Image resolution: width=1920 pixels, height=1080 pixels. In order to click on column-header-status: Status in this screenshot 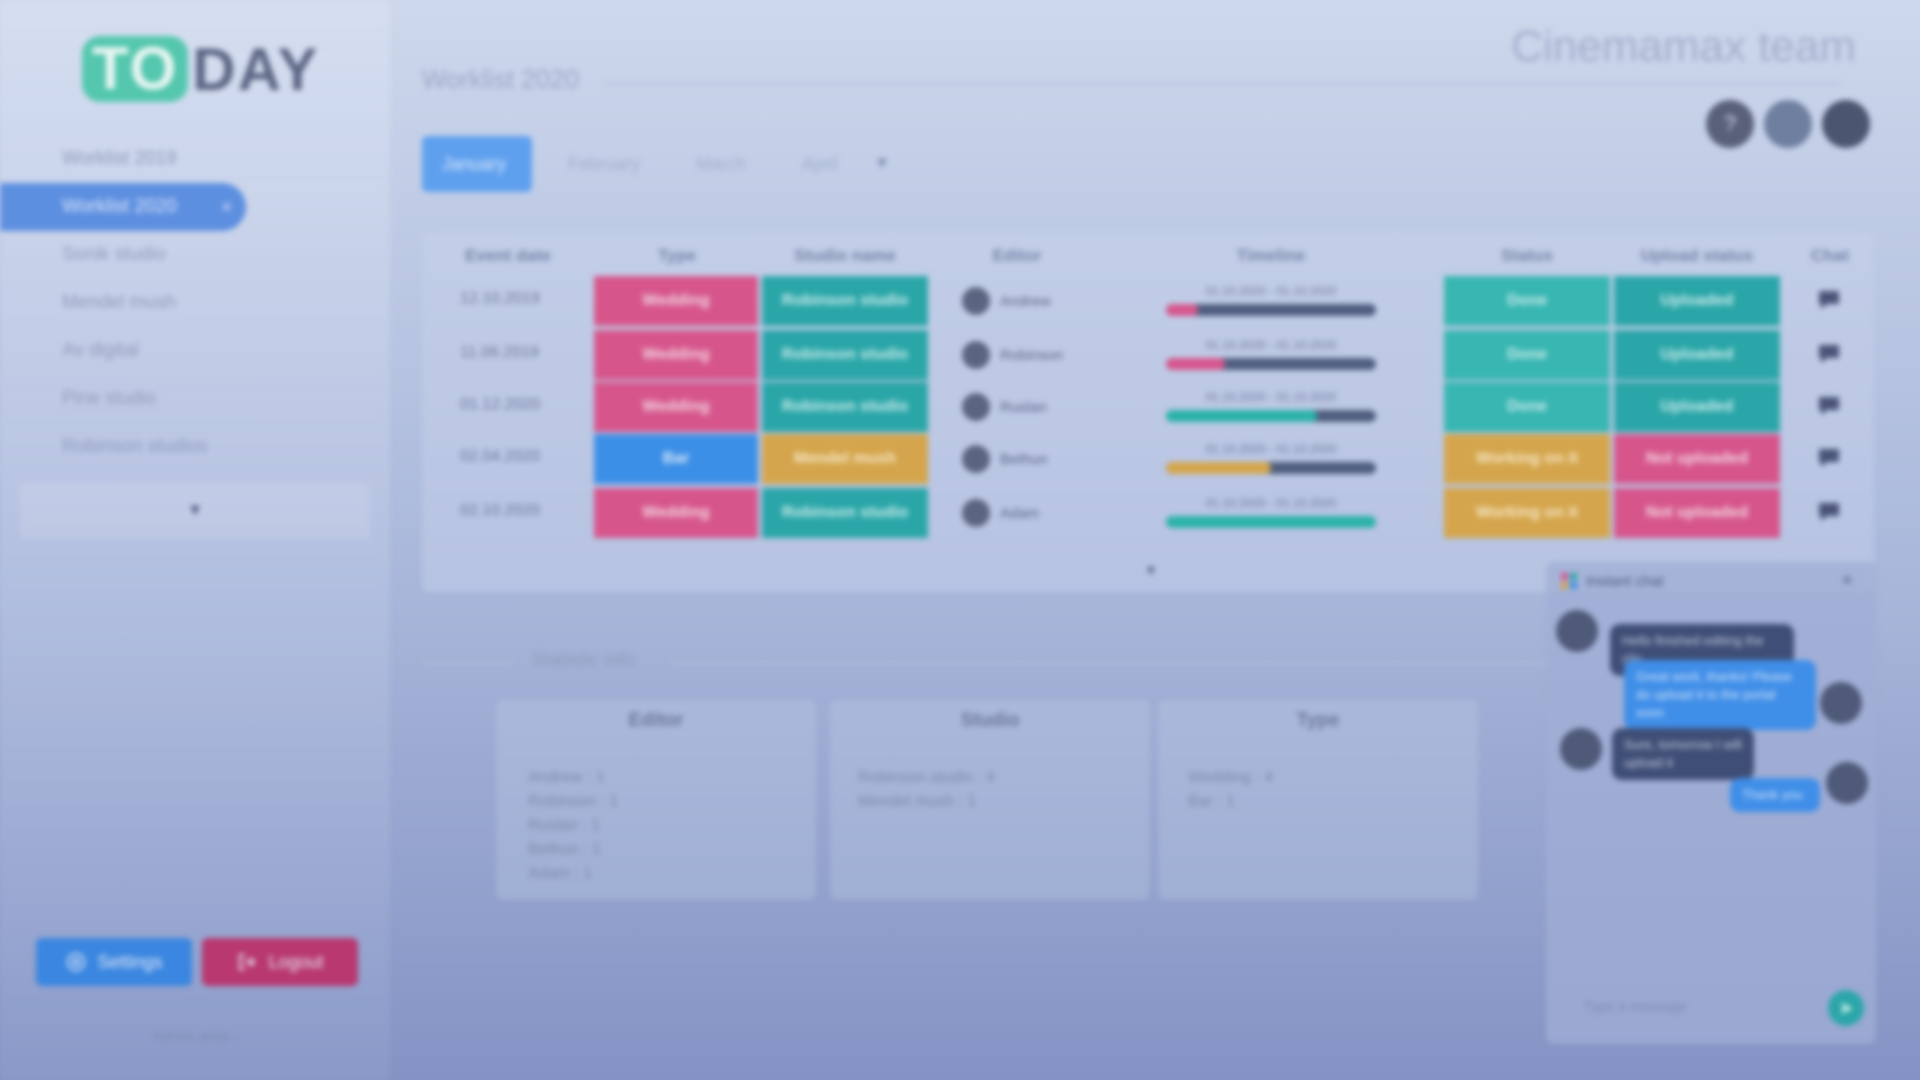, I will do `click(1527, 256)`.